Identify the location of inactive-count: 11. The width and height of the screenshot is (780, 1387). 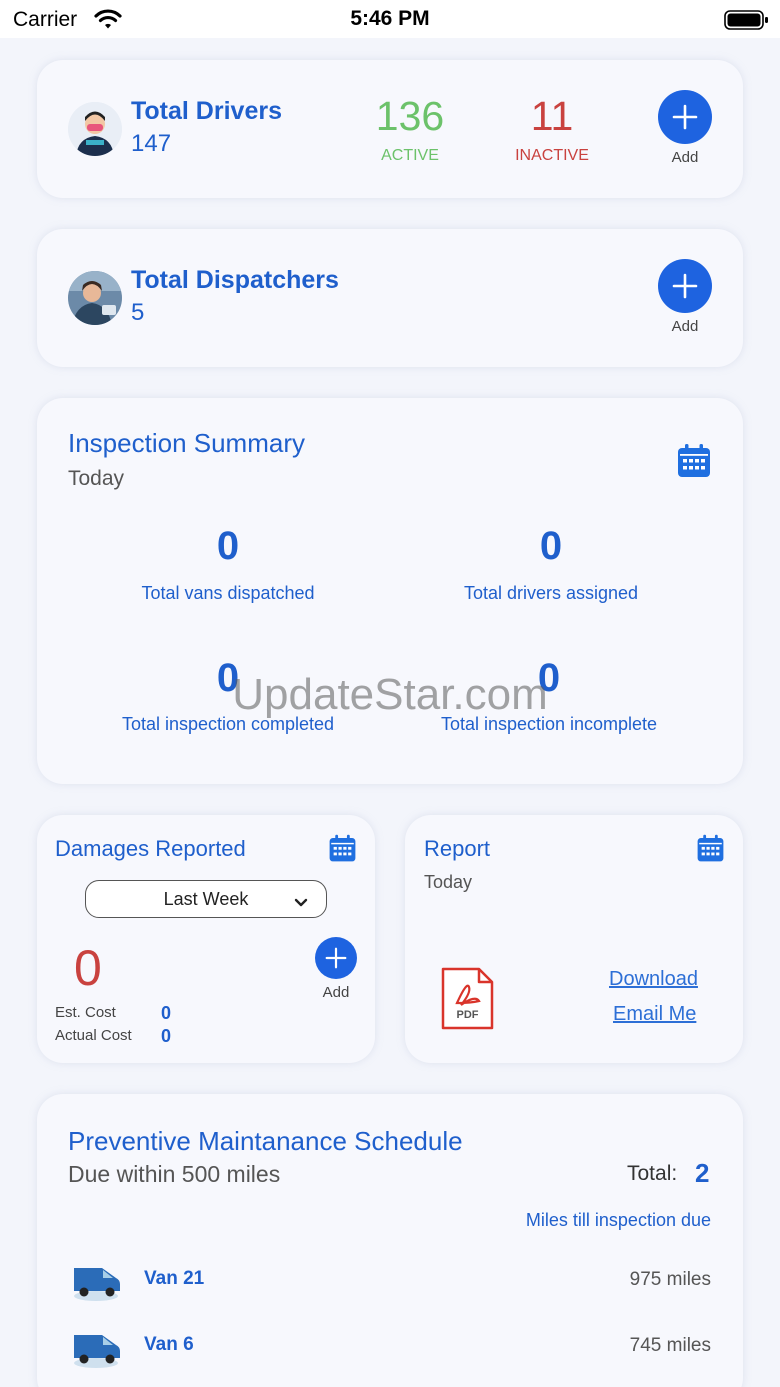
(552, 116).